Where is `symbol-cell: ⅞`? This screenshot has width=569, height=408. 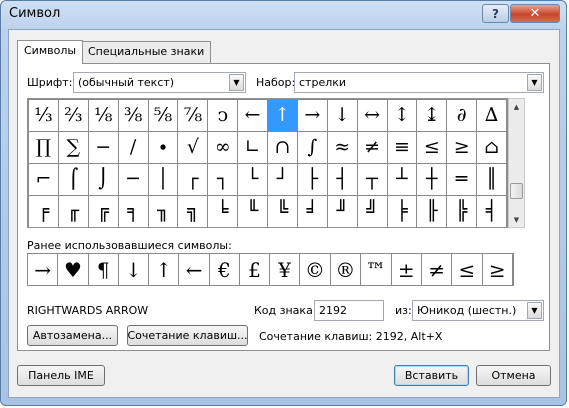
symbol-cell: ⅞ is located at coordinates (193, 115).